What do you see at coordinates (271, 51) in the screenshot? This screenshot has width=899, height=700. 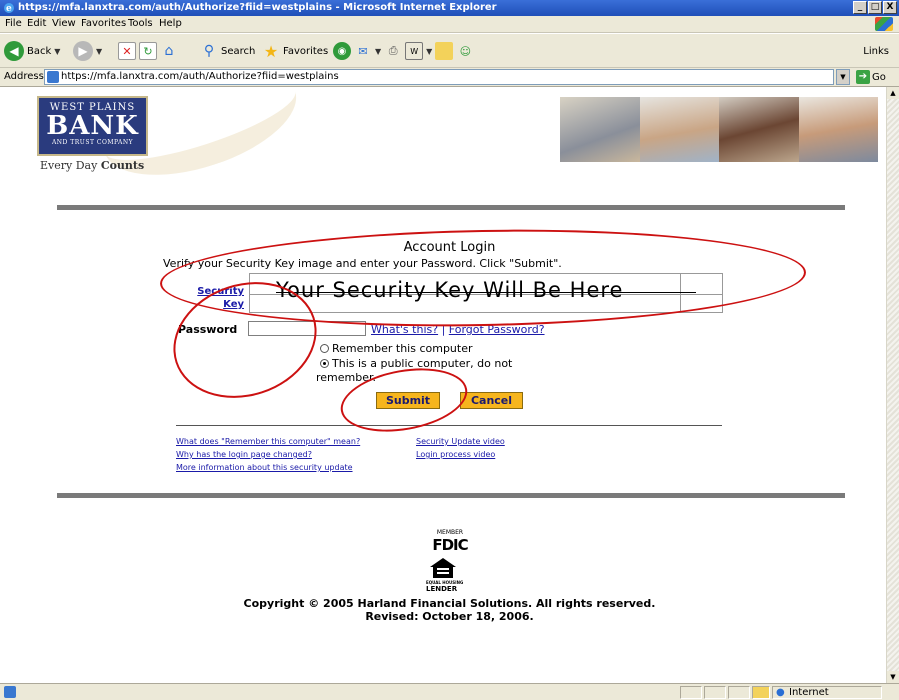 I see `favorites-star-icon: ★` at bounding box center [271, 51].